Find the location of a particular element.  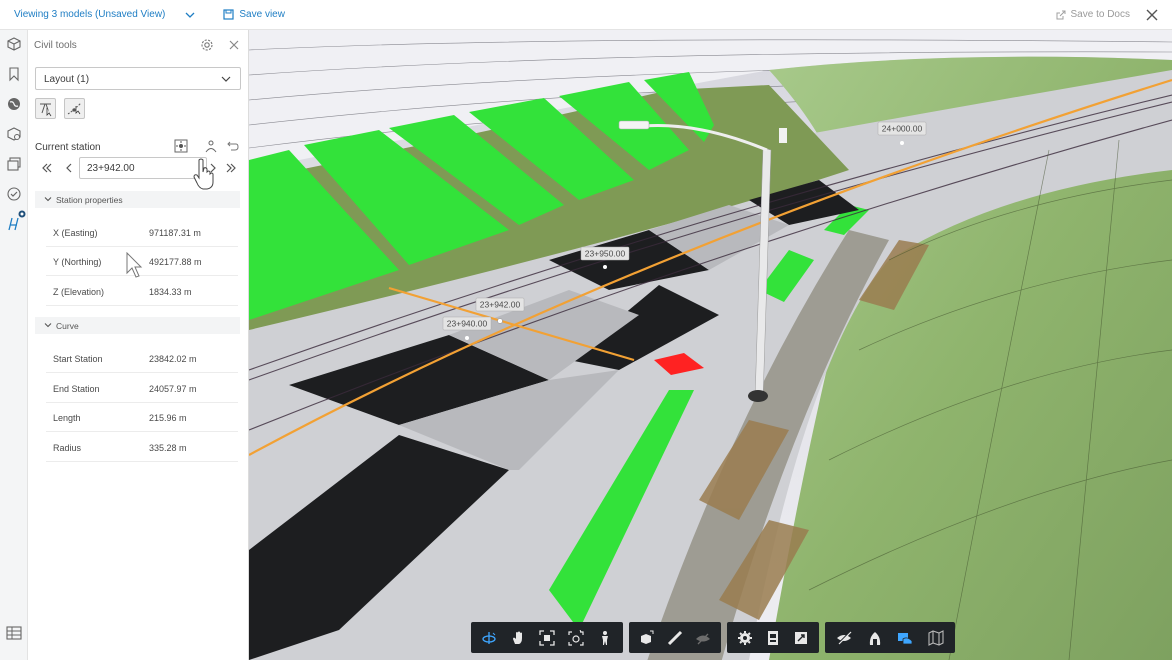

map-icon is located at coordinates (936, 637).